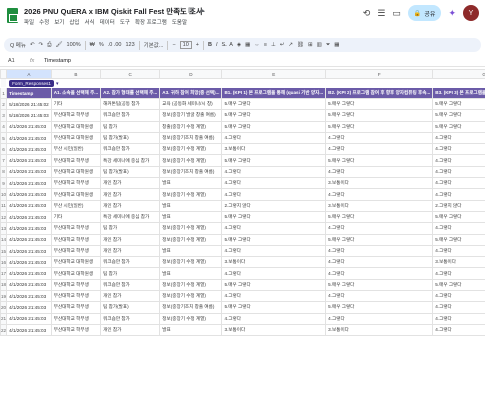 The height and width of the screenshot is (420, 485). I want to click on text-color-icon: A, so click(231, 45).